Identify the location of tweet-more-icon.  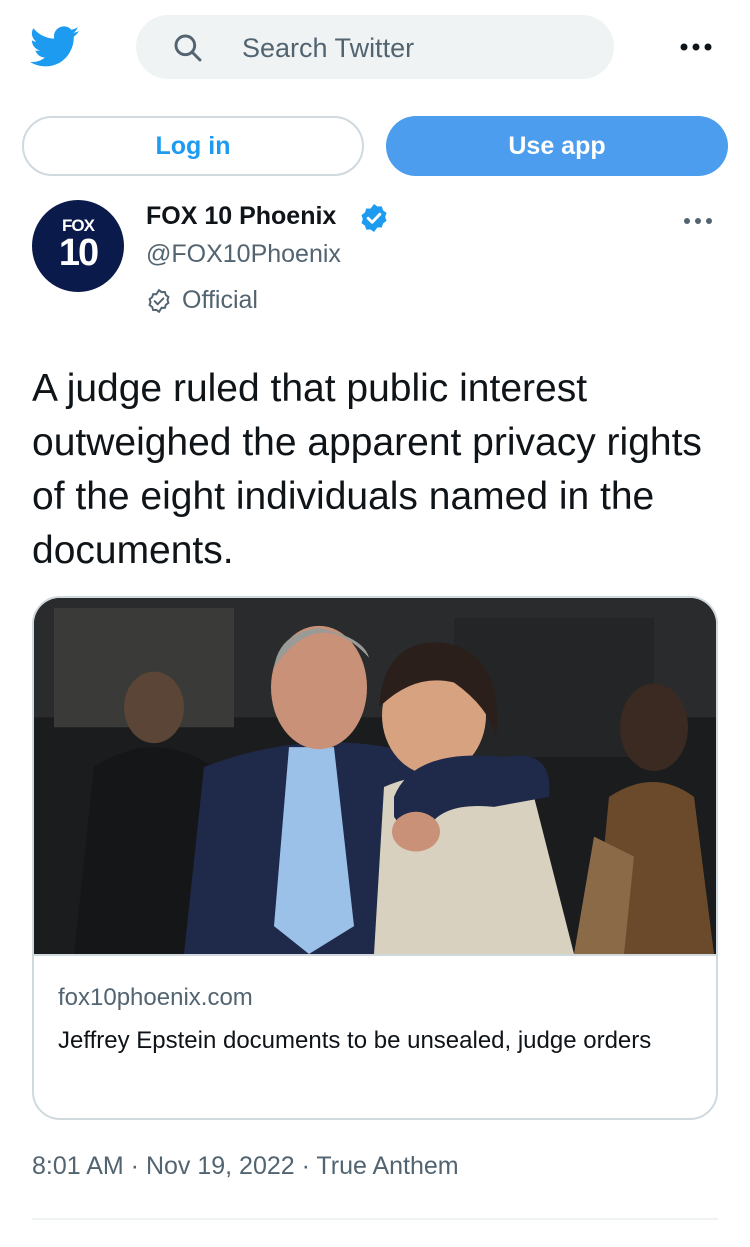
(698, 221).